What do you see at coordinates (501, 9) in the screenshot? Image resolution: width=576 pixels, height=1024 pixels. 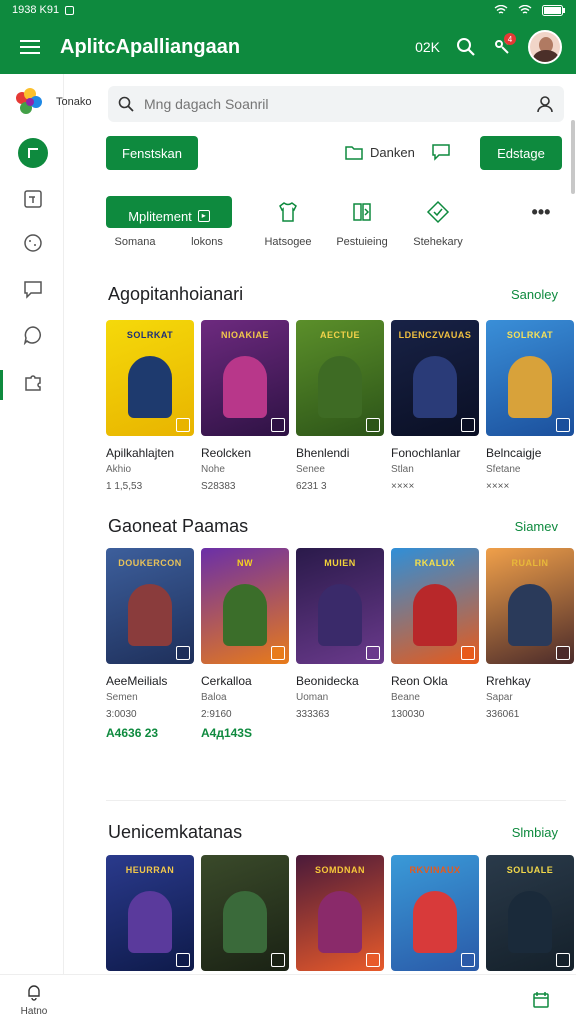 I see `wifi-icon` at bounding box center [501, 9].